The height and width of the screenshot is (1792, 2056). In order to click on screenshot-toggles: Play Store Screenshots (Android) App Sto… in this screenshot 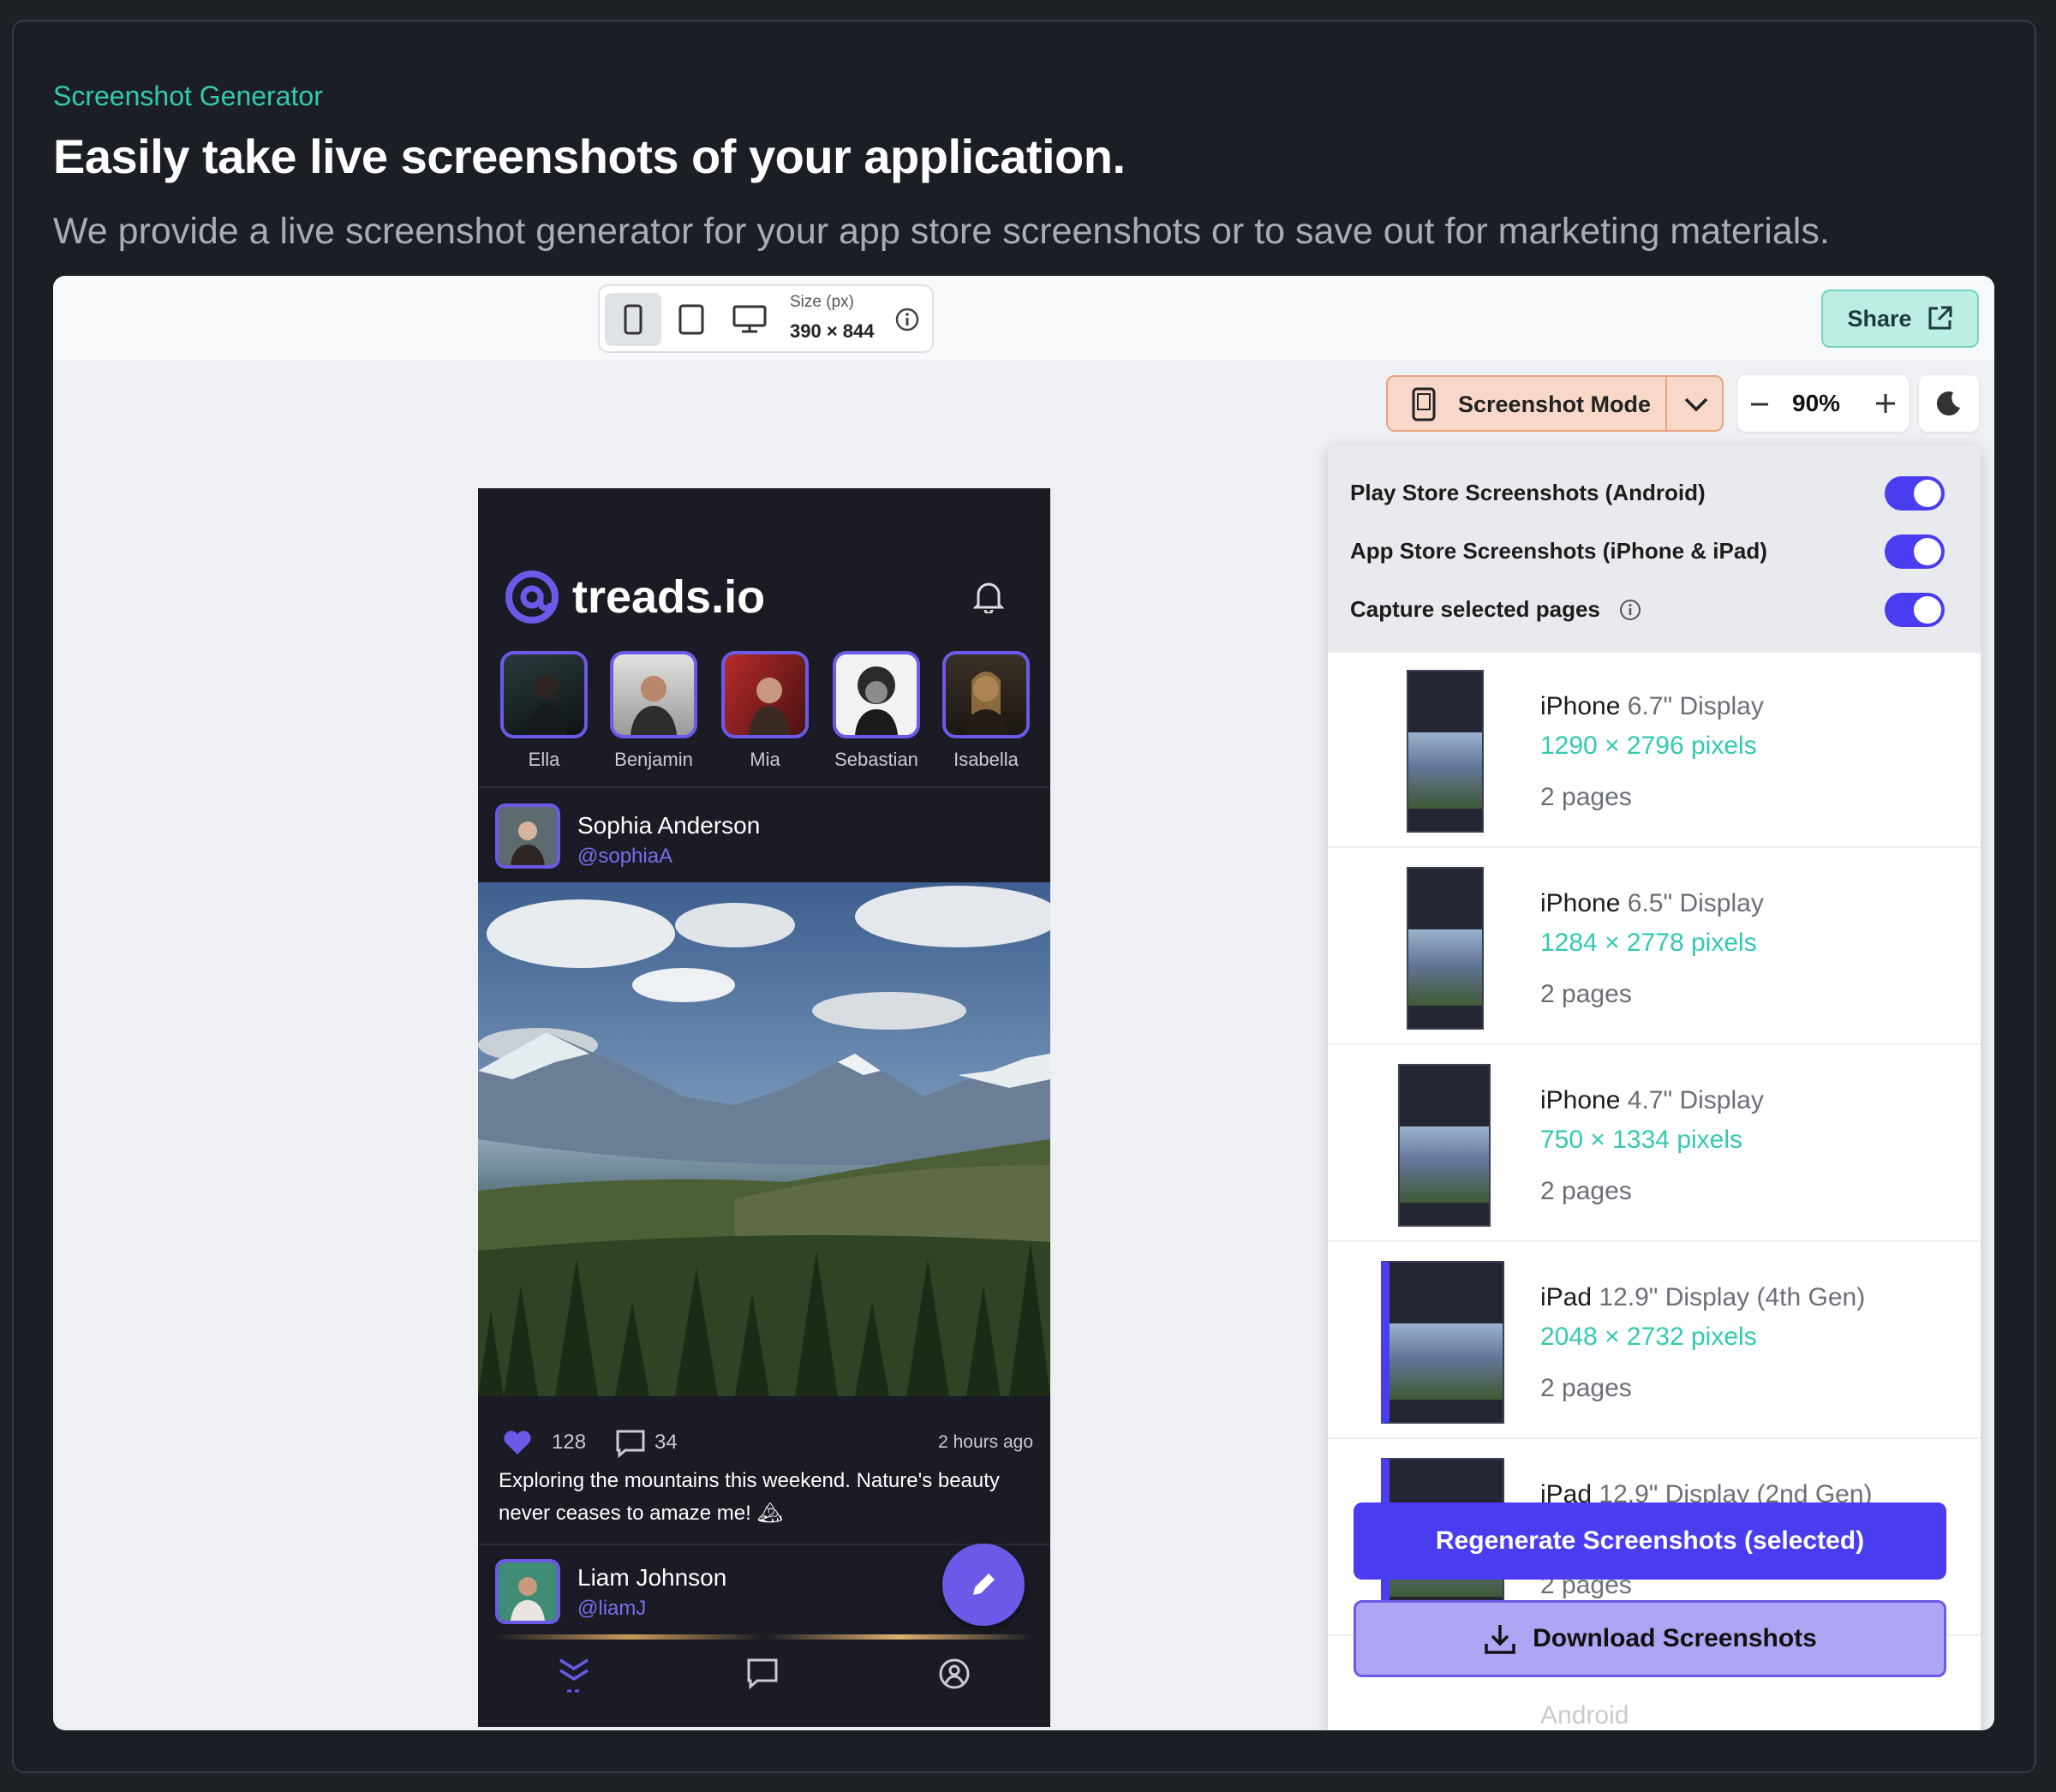, I will do `click(1654, 549)`.